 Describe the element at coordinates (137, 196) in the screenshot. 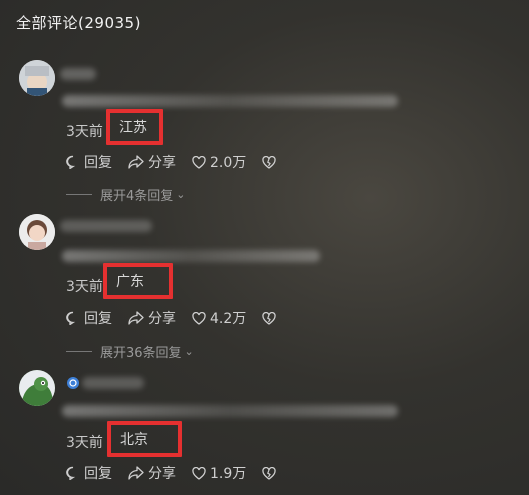

I see `expand-label: 展开4条回复` at that location.